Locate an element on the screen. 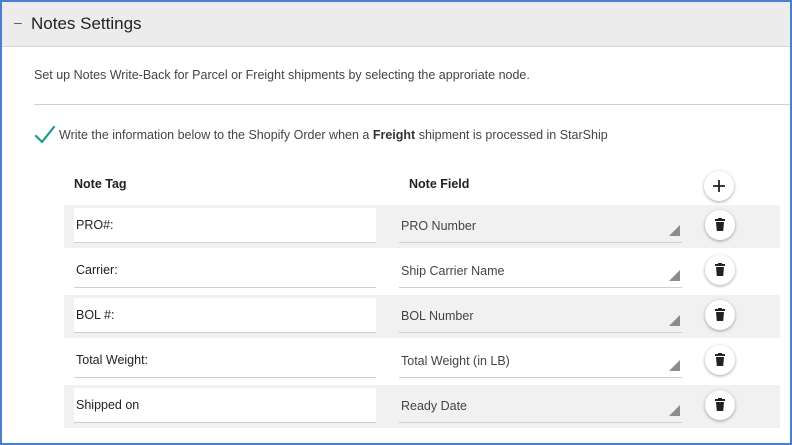 The height and width of the screenshot is (445, 792). note-field-value: PRO Number is located at coordinates (439, 226).